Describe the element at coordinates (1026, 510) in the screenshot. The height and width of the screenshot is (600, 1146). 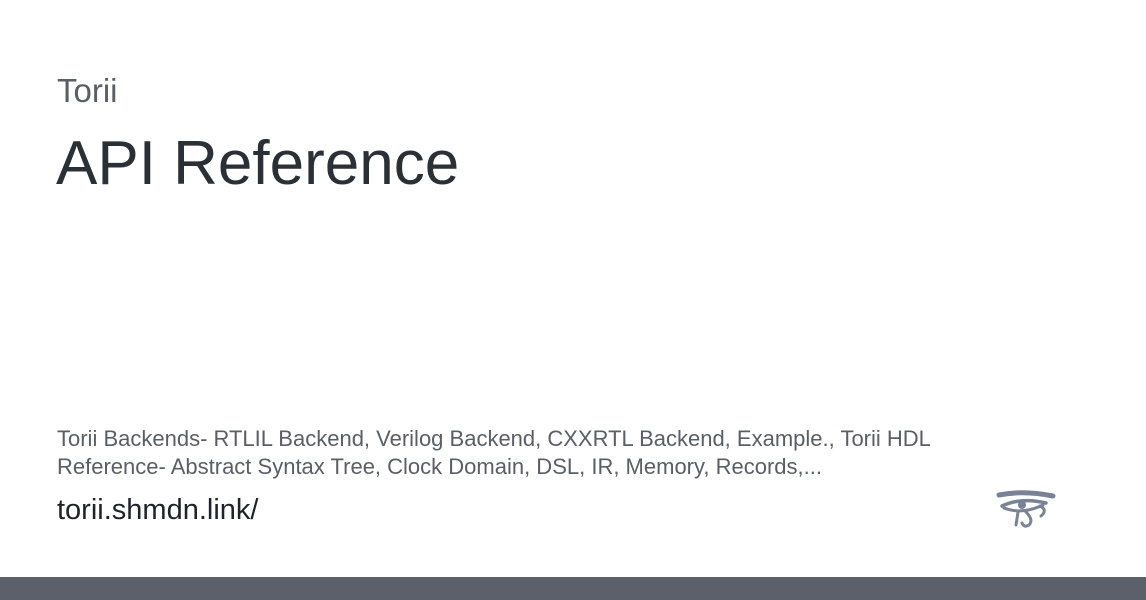
I see `eye-of-horus-icon` at that location.